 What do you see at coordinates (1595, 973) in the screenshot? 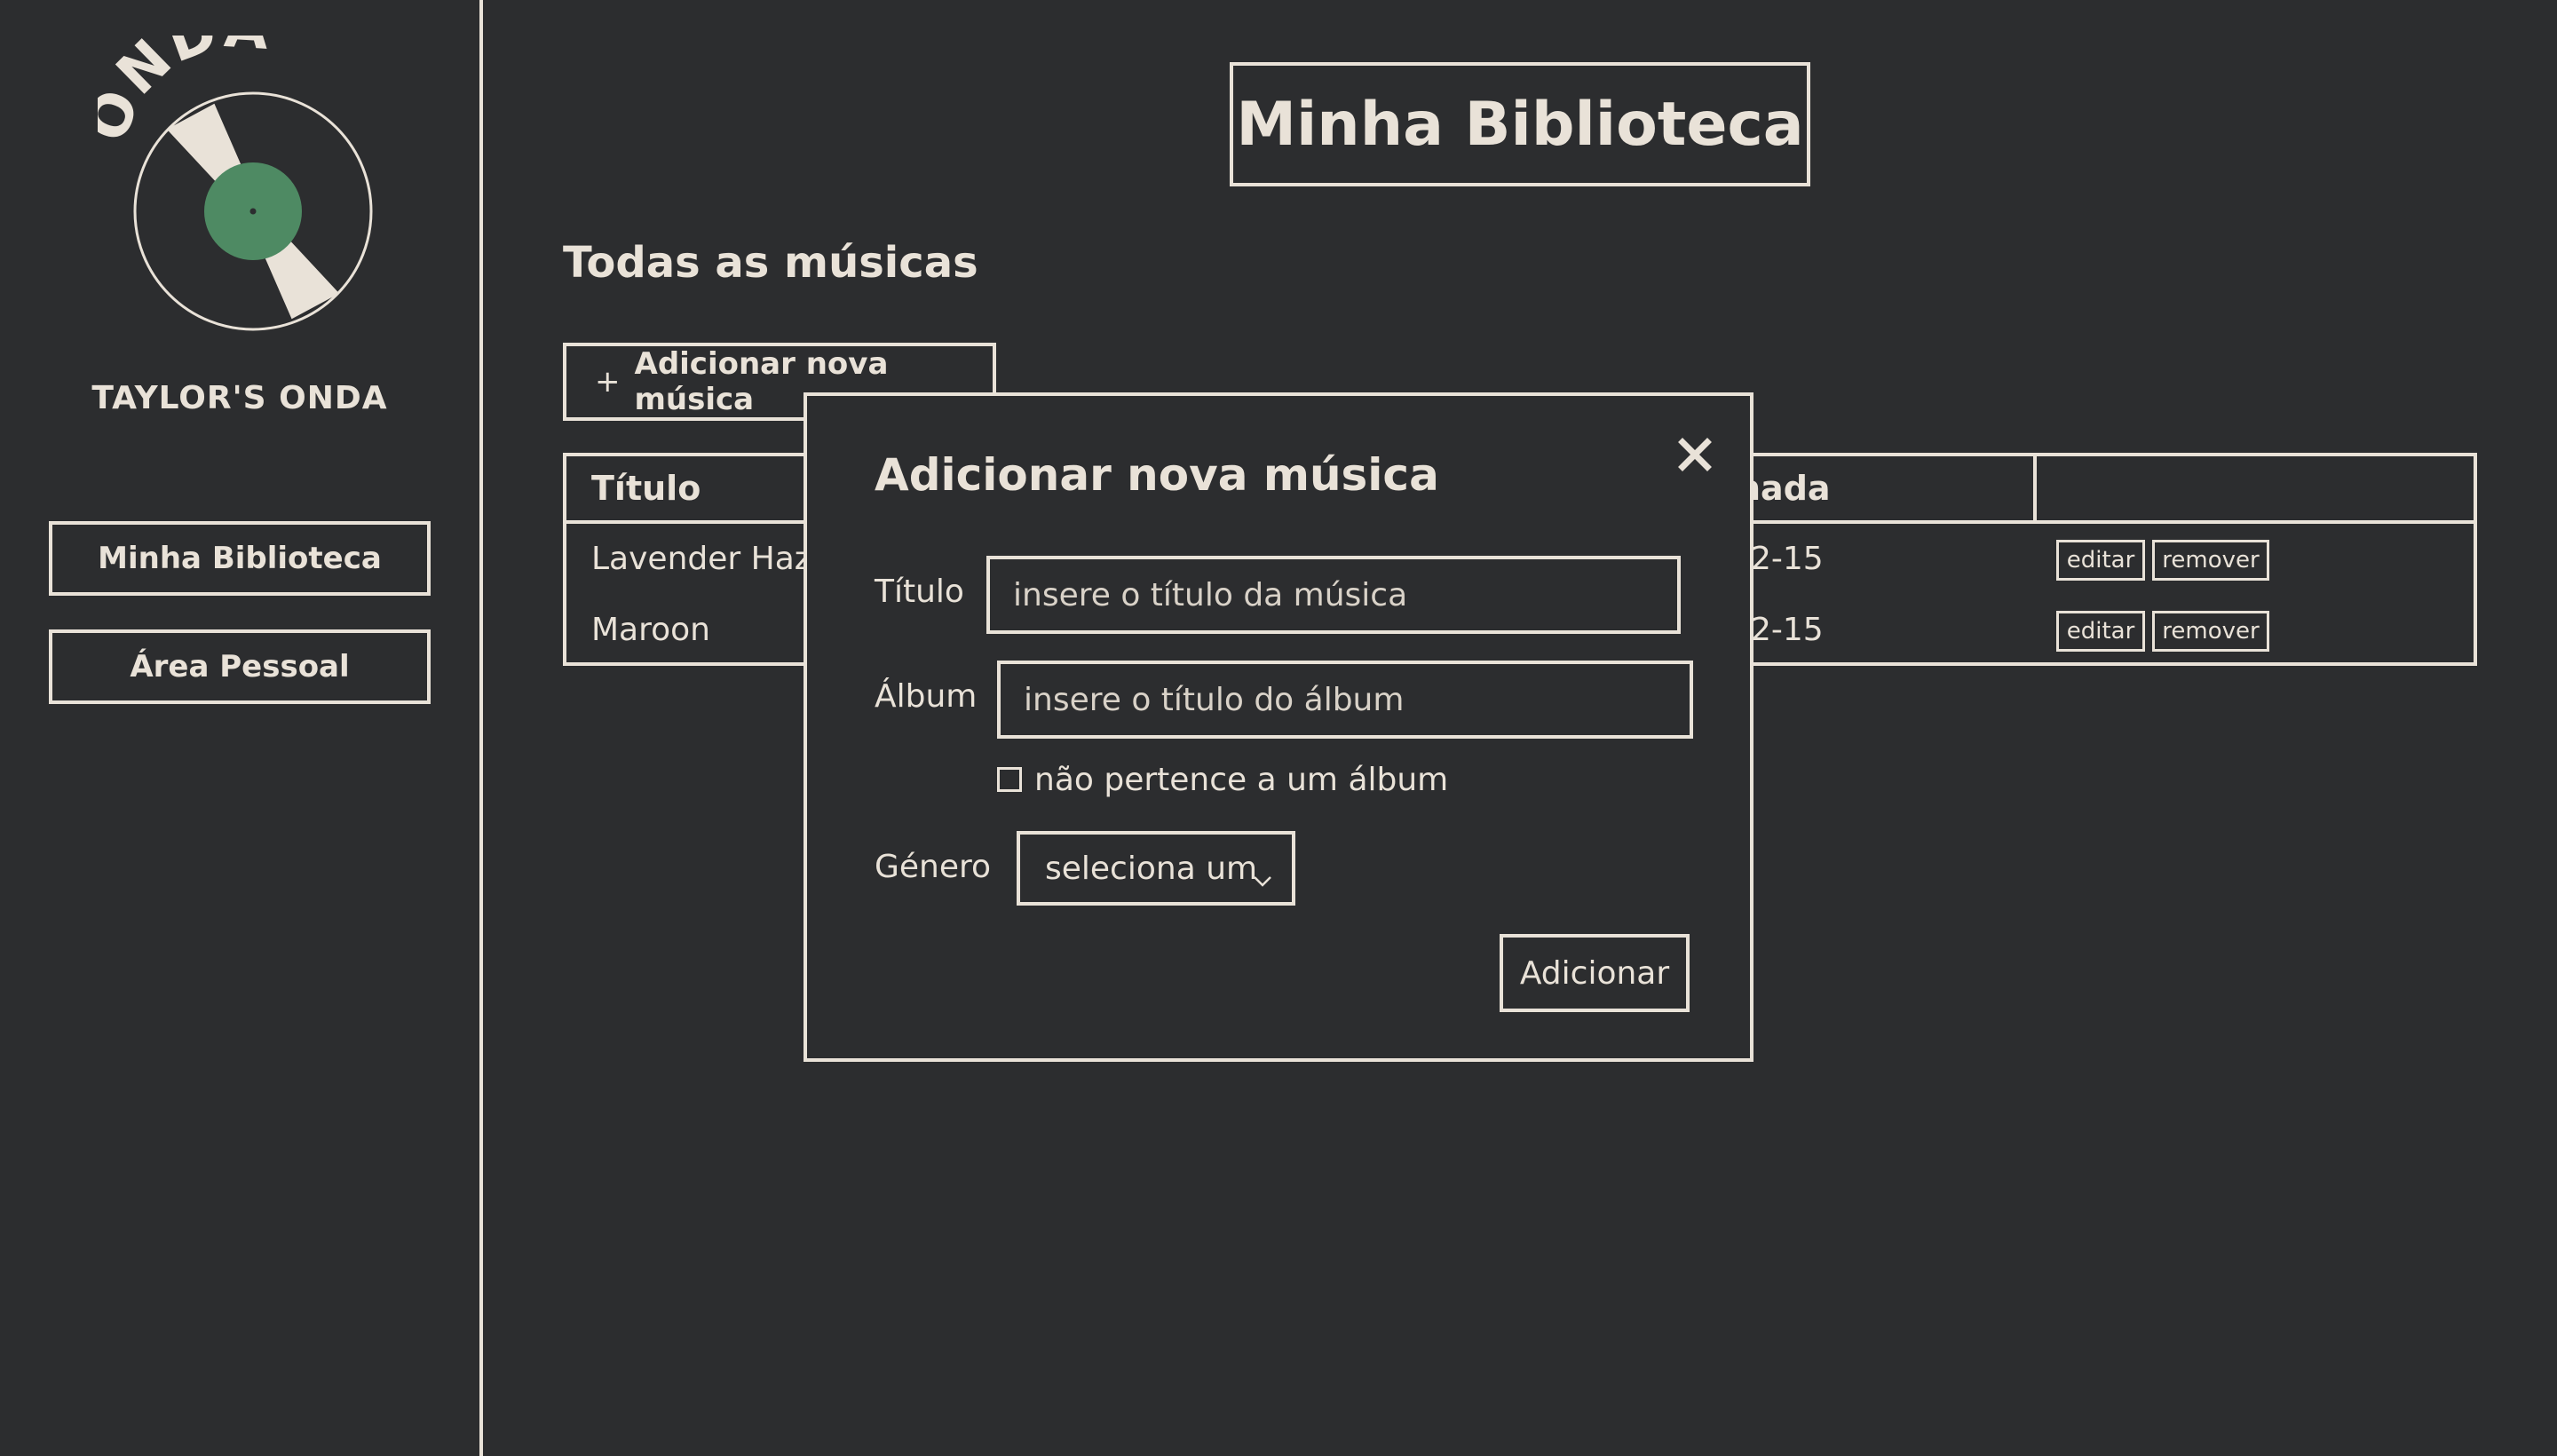
I see `submit-add-button: Adicionar` at bounding box center [1595, 973].